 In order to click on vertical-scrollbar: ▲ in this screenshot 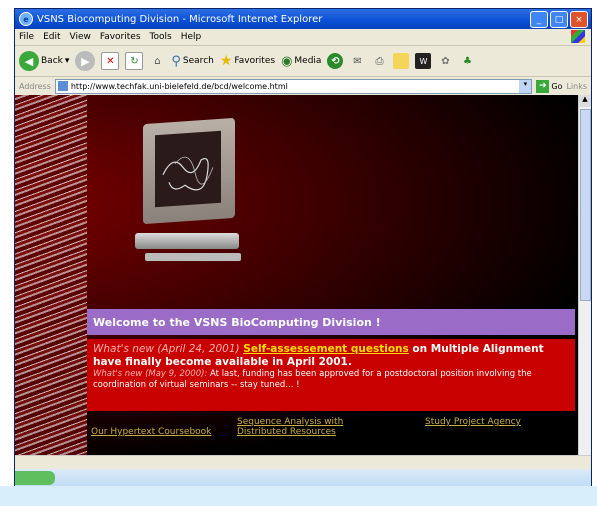, I will do `click(584, 275)`.